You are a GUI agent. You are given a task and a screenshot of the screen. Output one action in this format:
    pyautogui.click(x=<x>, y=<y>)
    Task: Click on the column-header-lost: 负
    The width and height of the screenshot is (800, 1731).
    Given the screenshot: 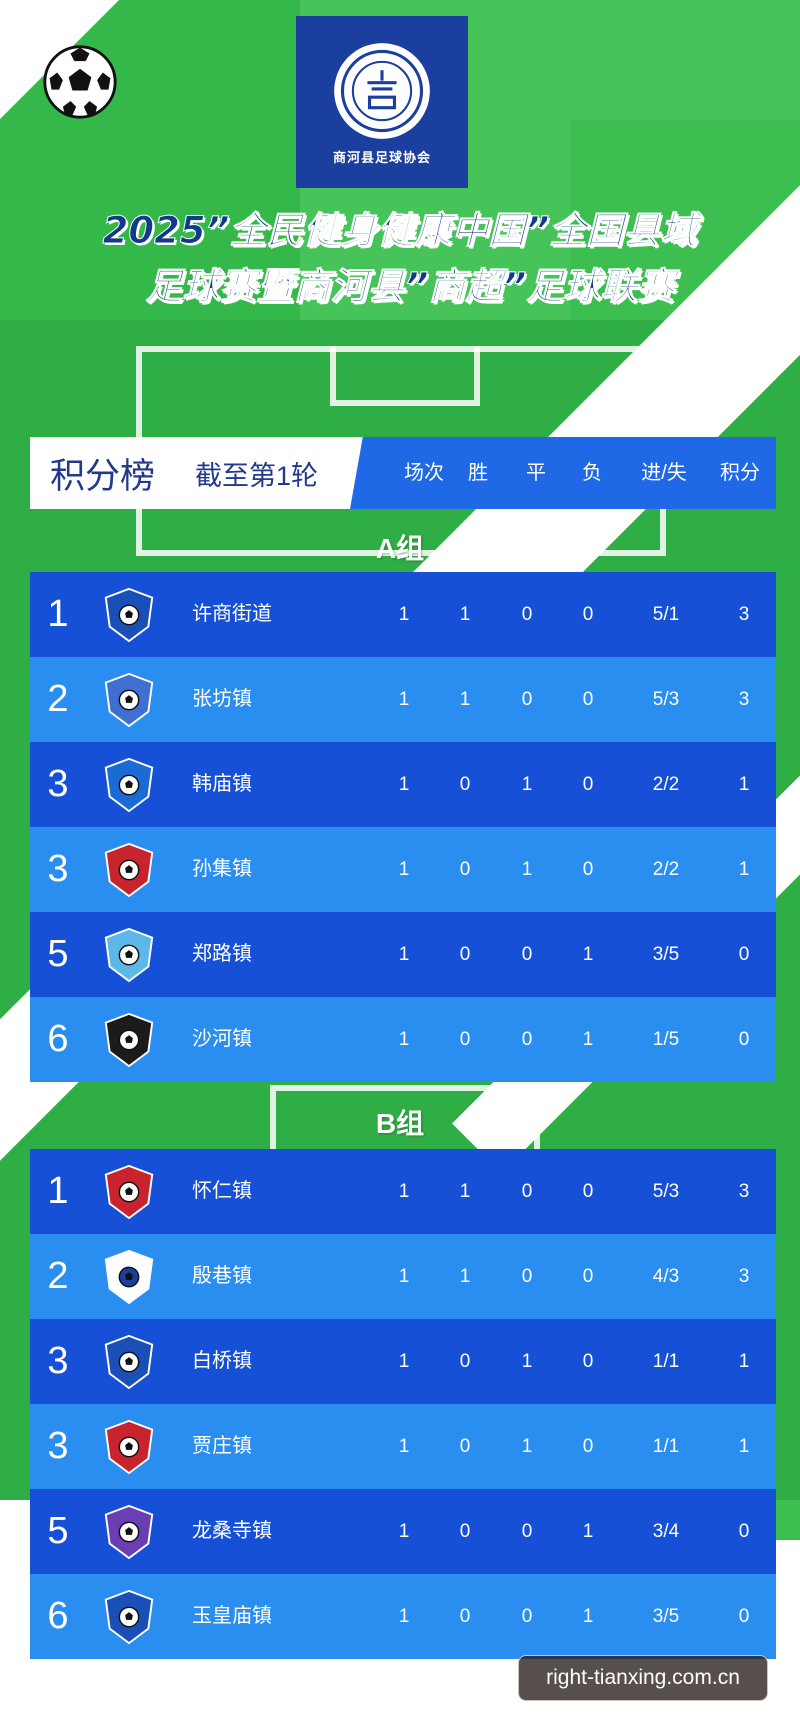 What is the action you would take?
    pyautogui.click(x=592, y=473)
    